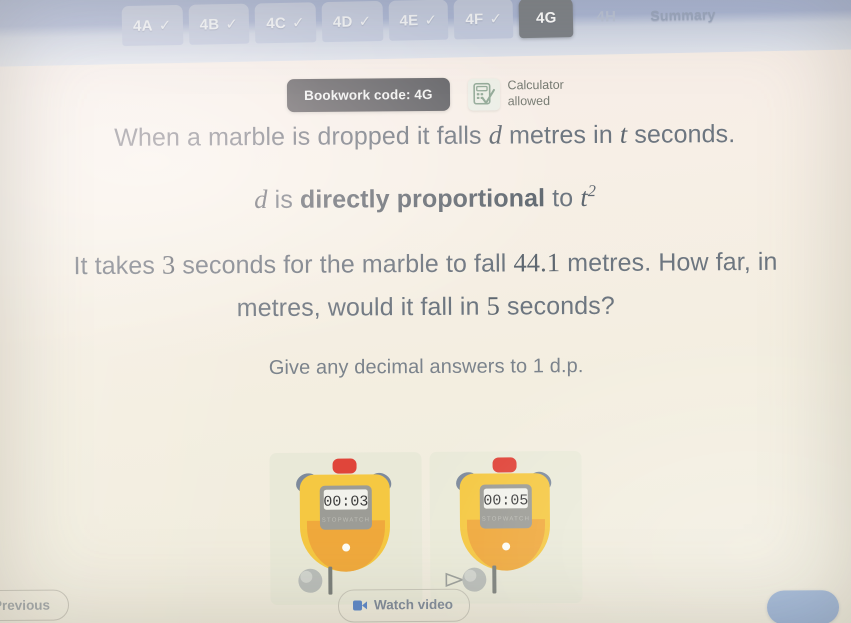 The width and height of the screenshot is (851, 623). I want to click on value-3-seconds: 3, so click(168, 264).